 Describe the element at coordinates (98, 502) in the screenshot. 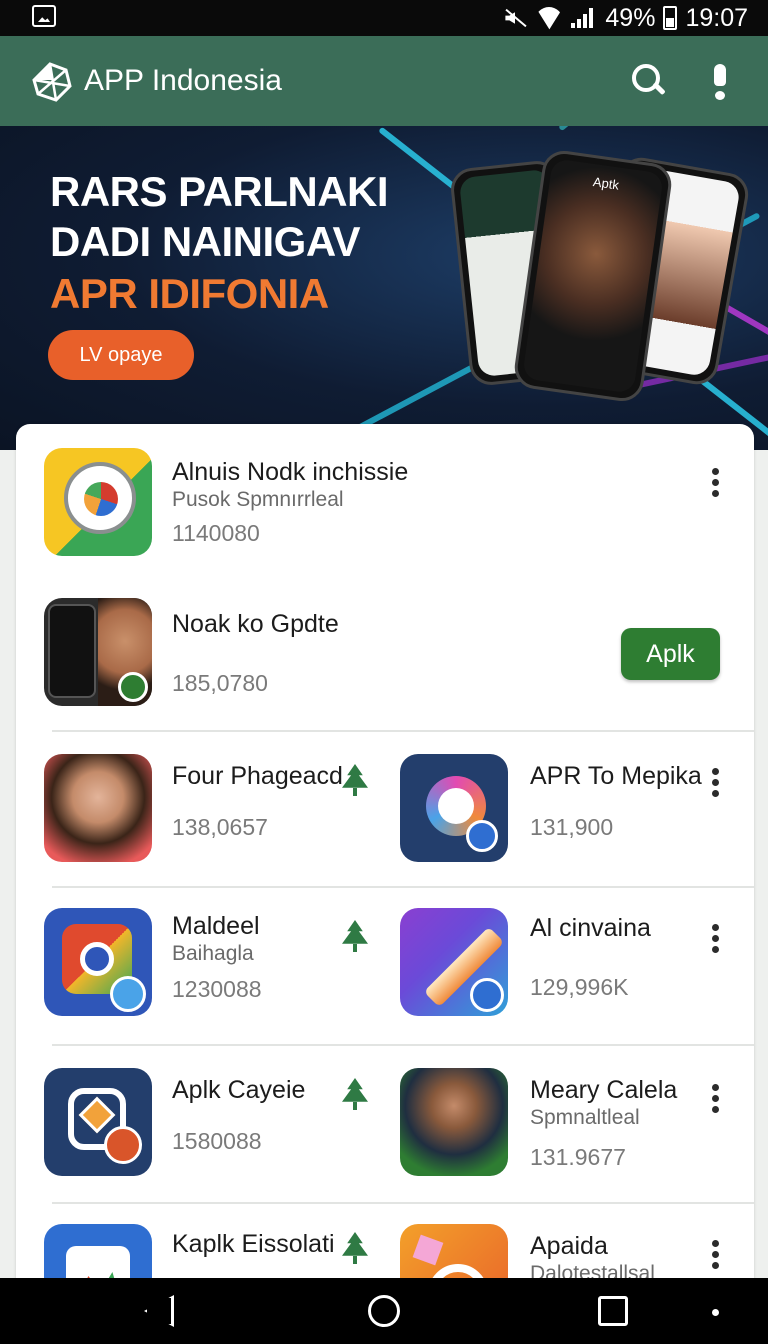

I see `app-icon-featured1` at that location.